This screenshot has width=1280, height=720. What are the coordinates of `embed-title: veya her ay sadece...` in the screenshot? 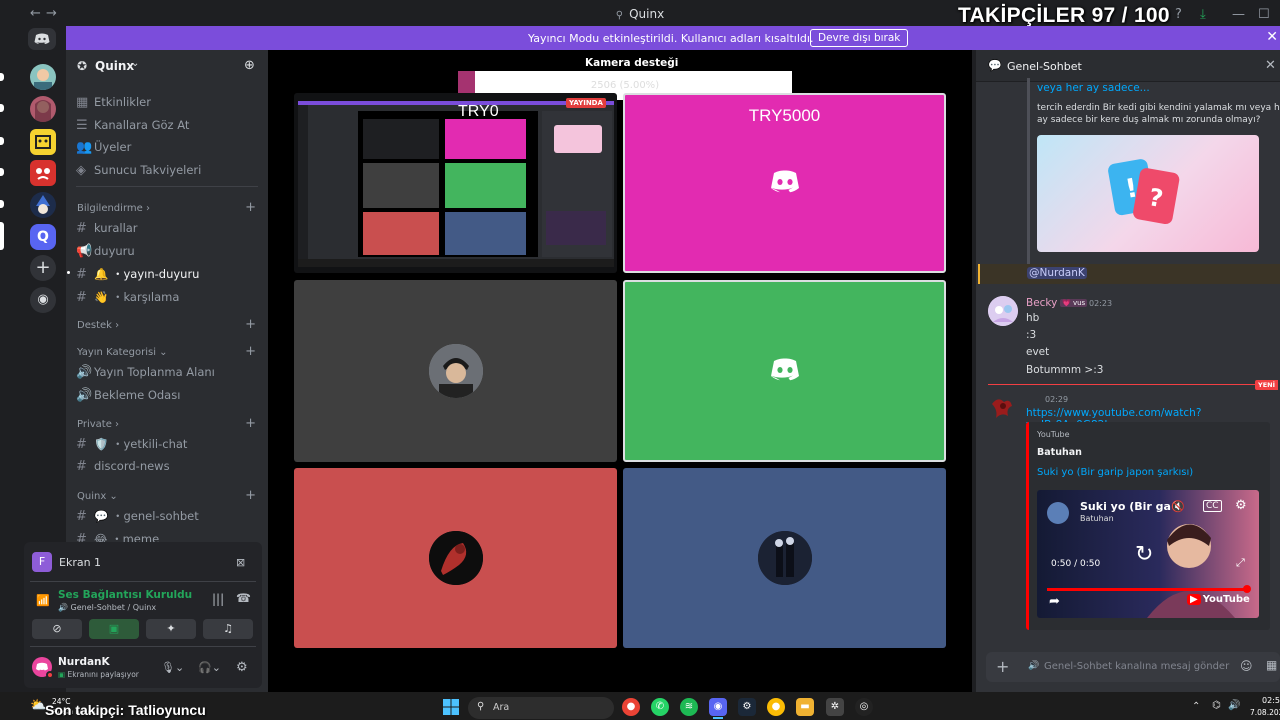 It's located at (1093, 88).